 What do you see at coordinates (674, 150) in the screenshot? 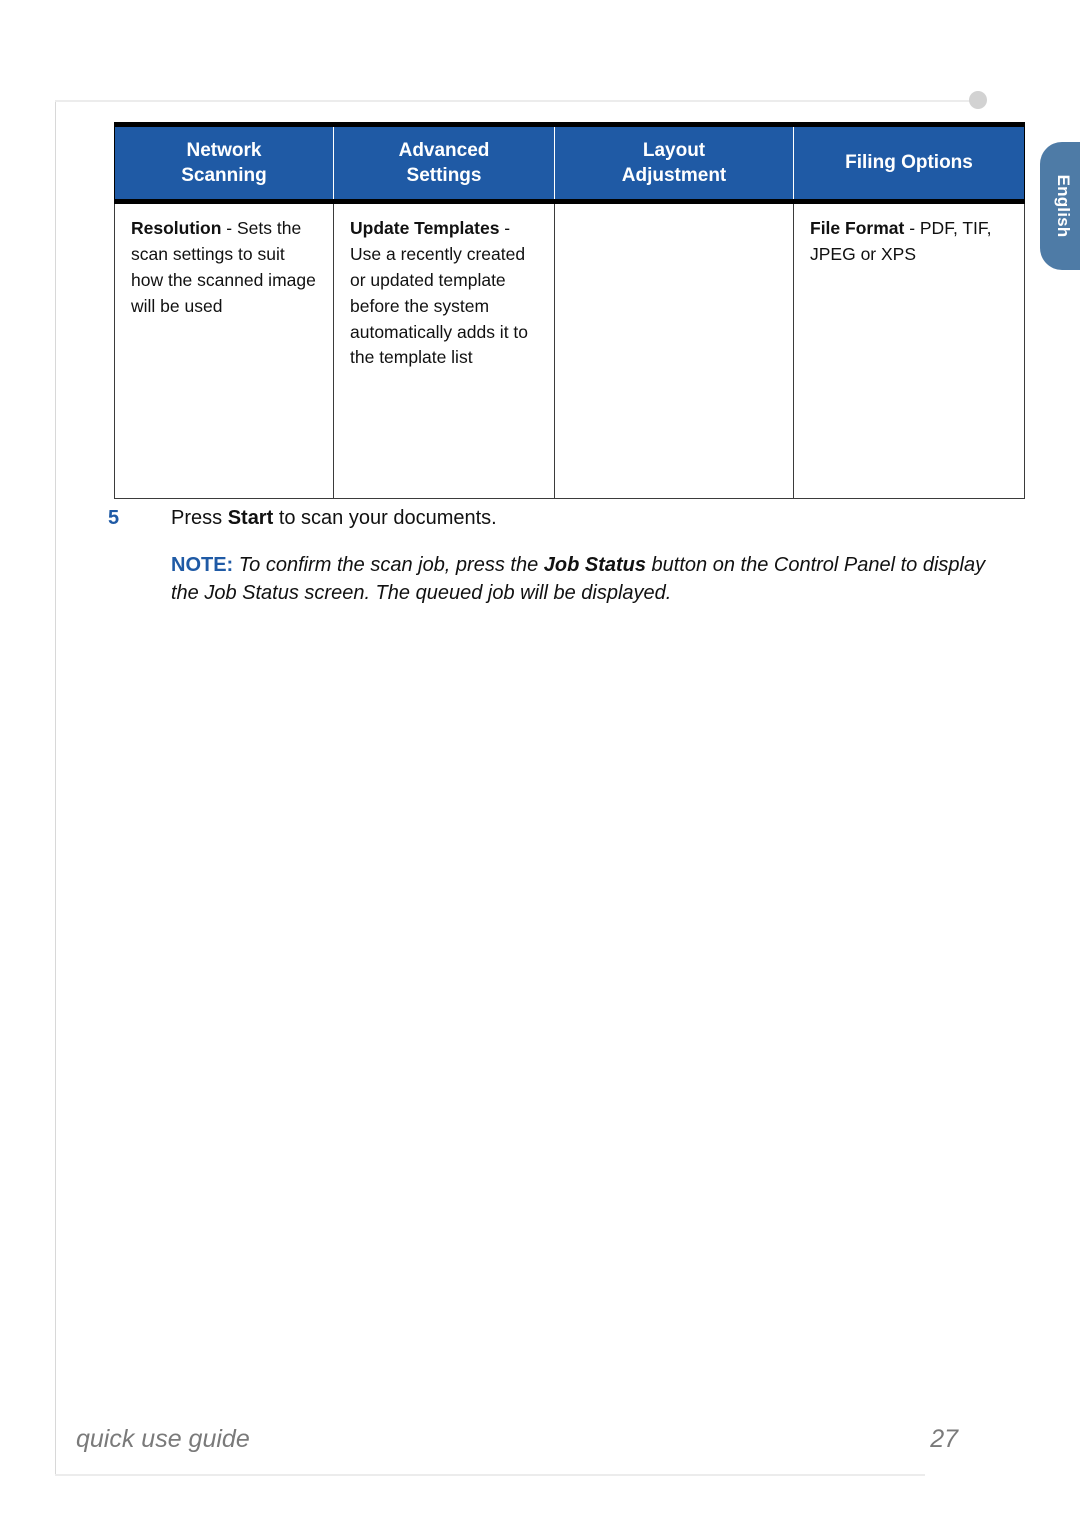
I see `column-header-line-1: Layout` at bounding box center [674, 150].